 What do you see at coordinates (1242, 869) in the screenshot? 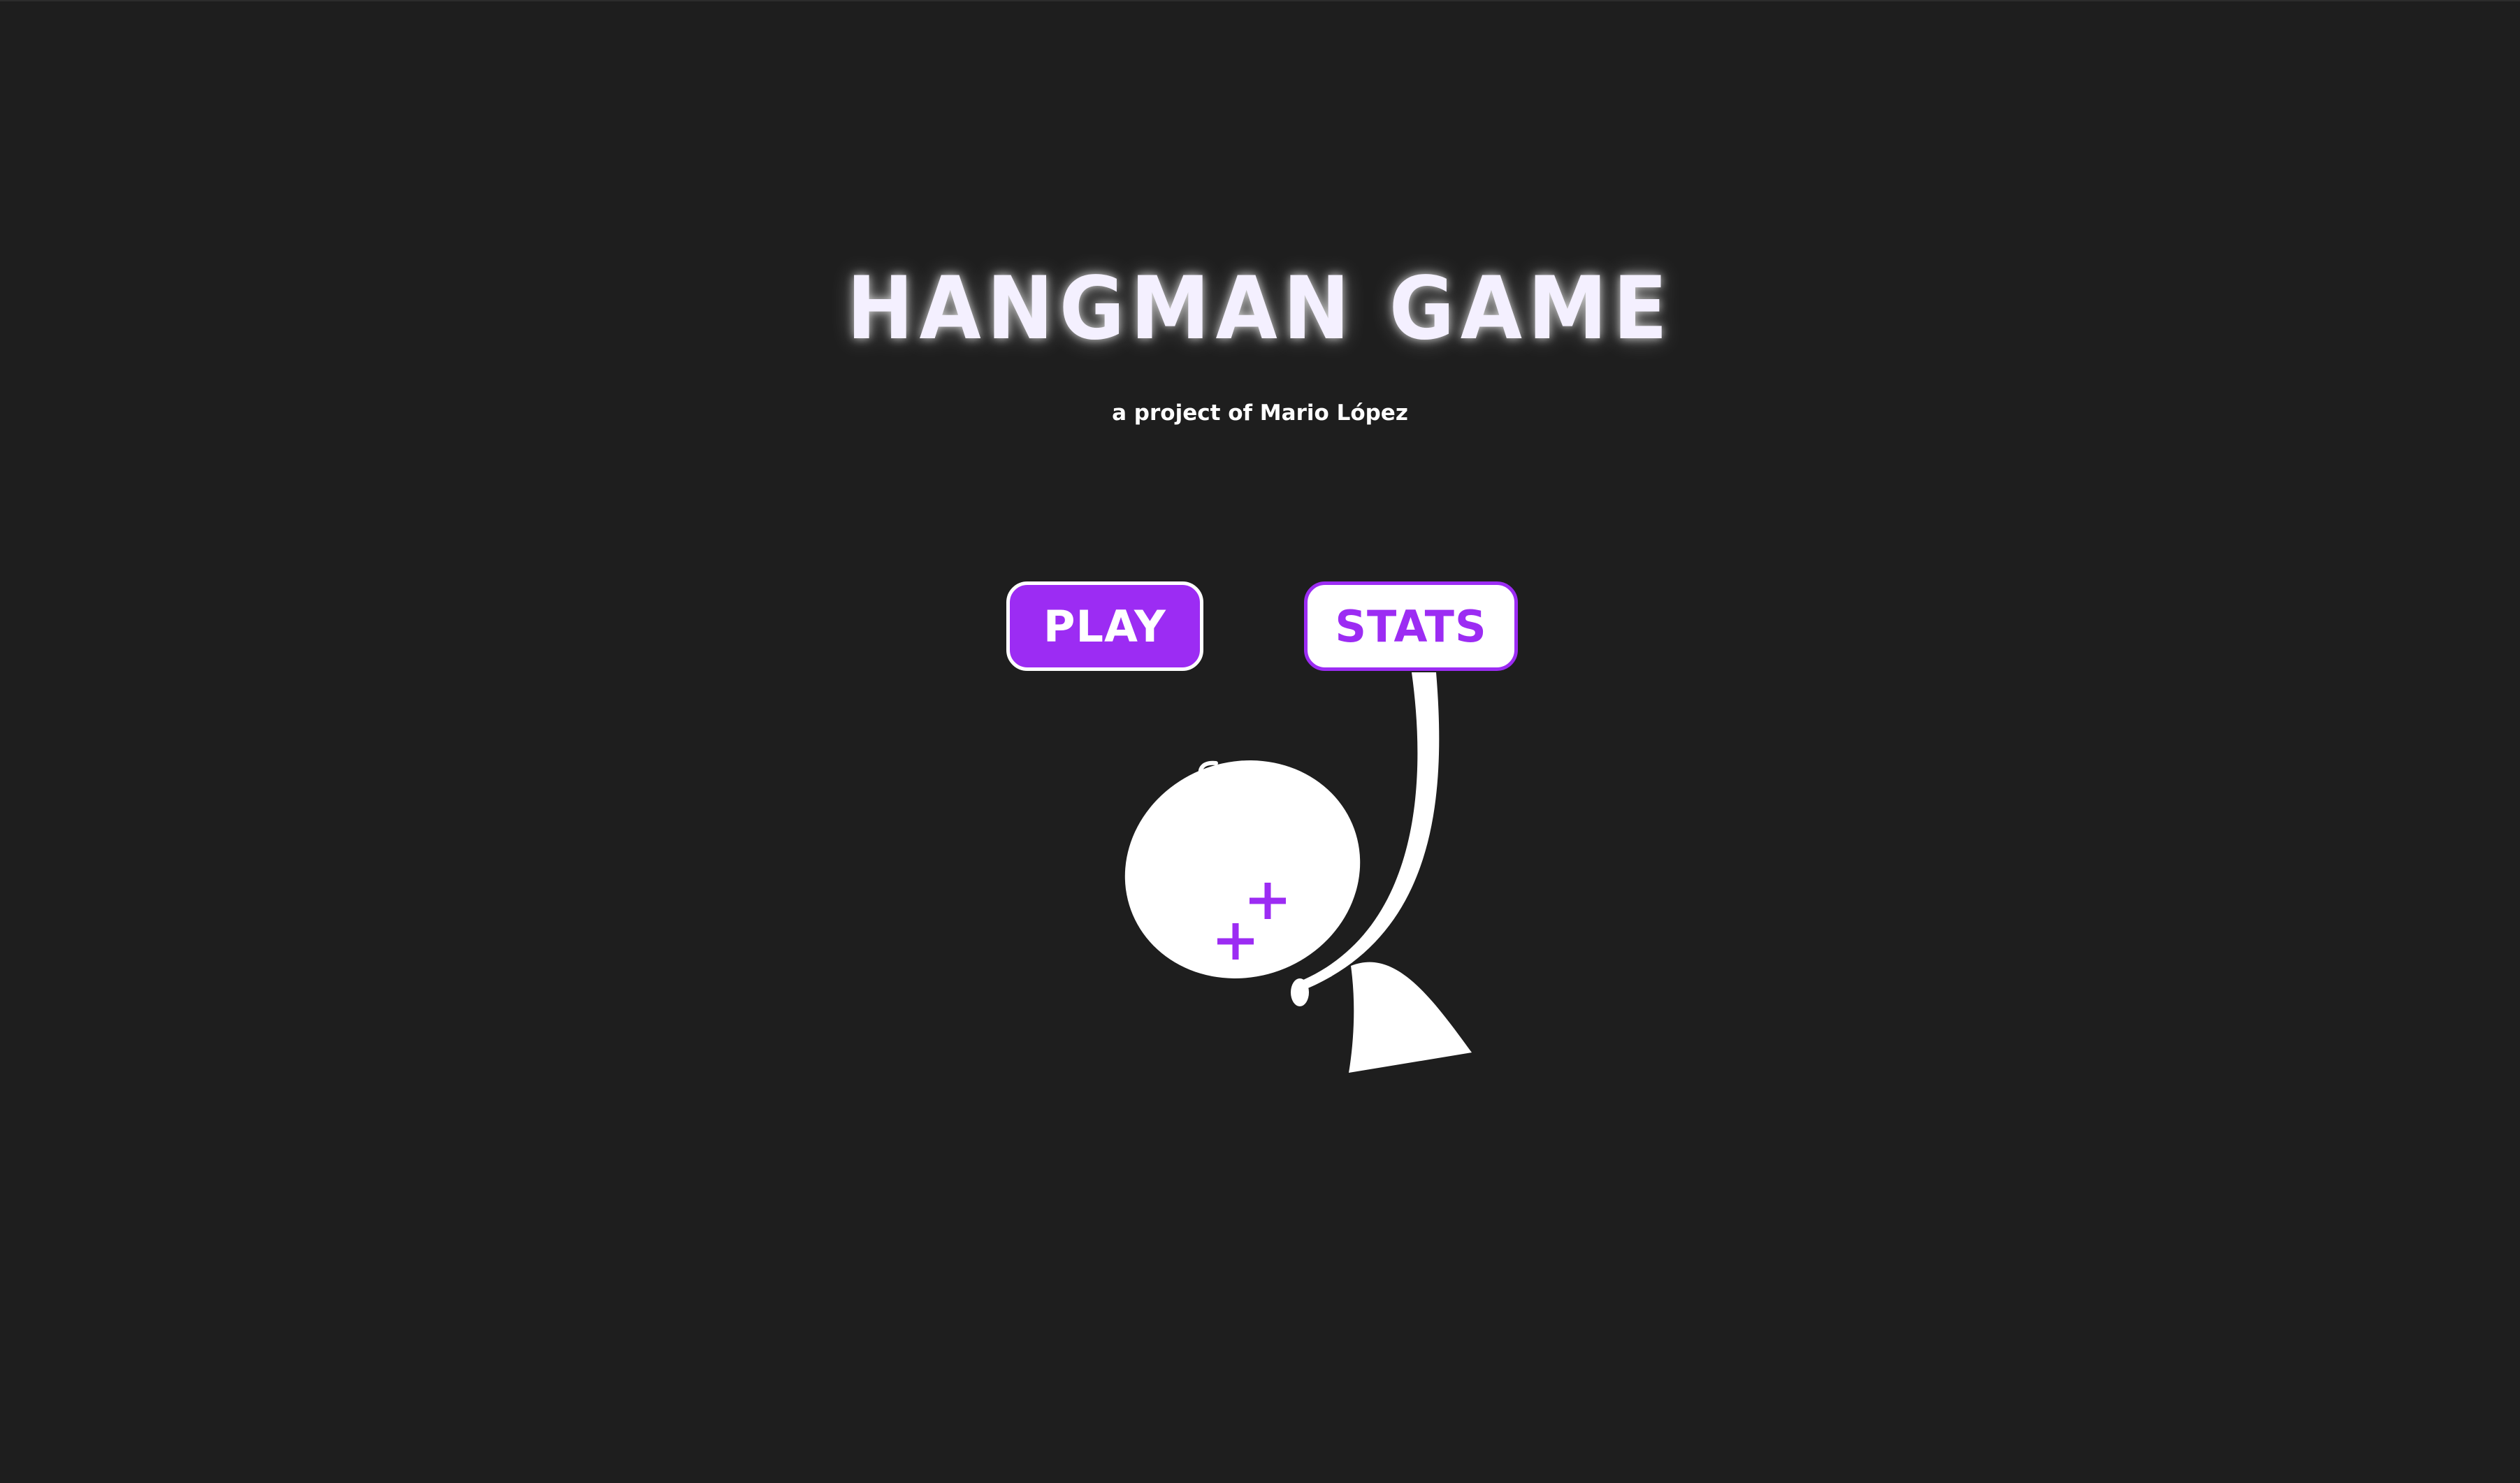
I see `head` at bounding box center [1242, 869].